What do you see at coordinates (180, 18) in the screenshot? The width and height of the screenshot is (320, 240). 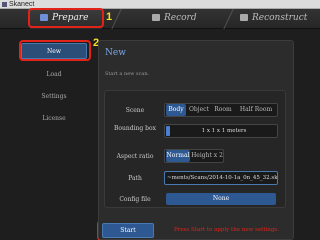 I see `tab-label: Record` at bounding box center [180, 18].